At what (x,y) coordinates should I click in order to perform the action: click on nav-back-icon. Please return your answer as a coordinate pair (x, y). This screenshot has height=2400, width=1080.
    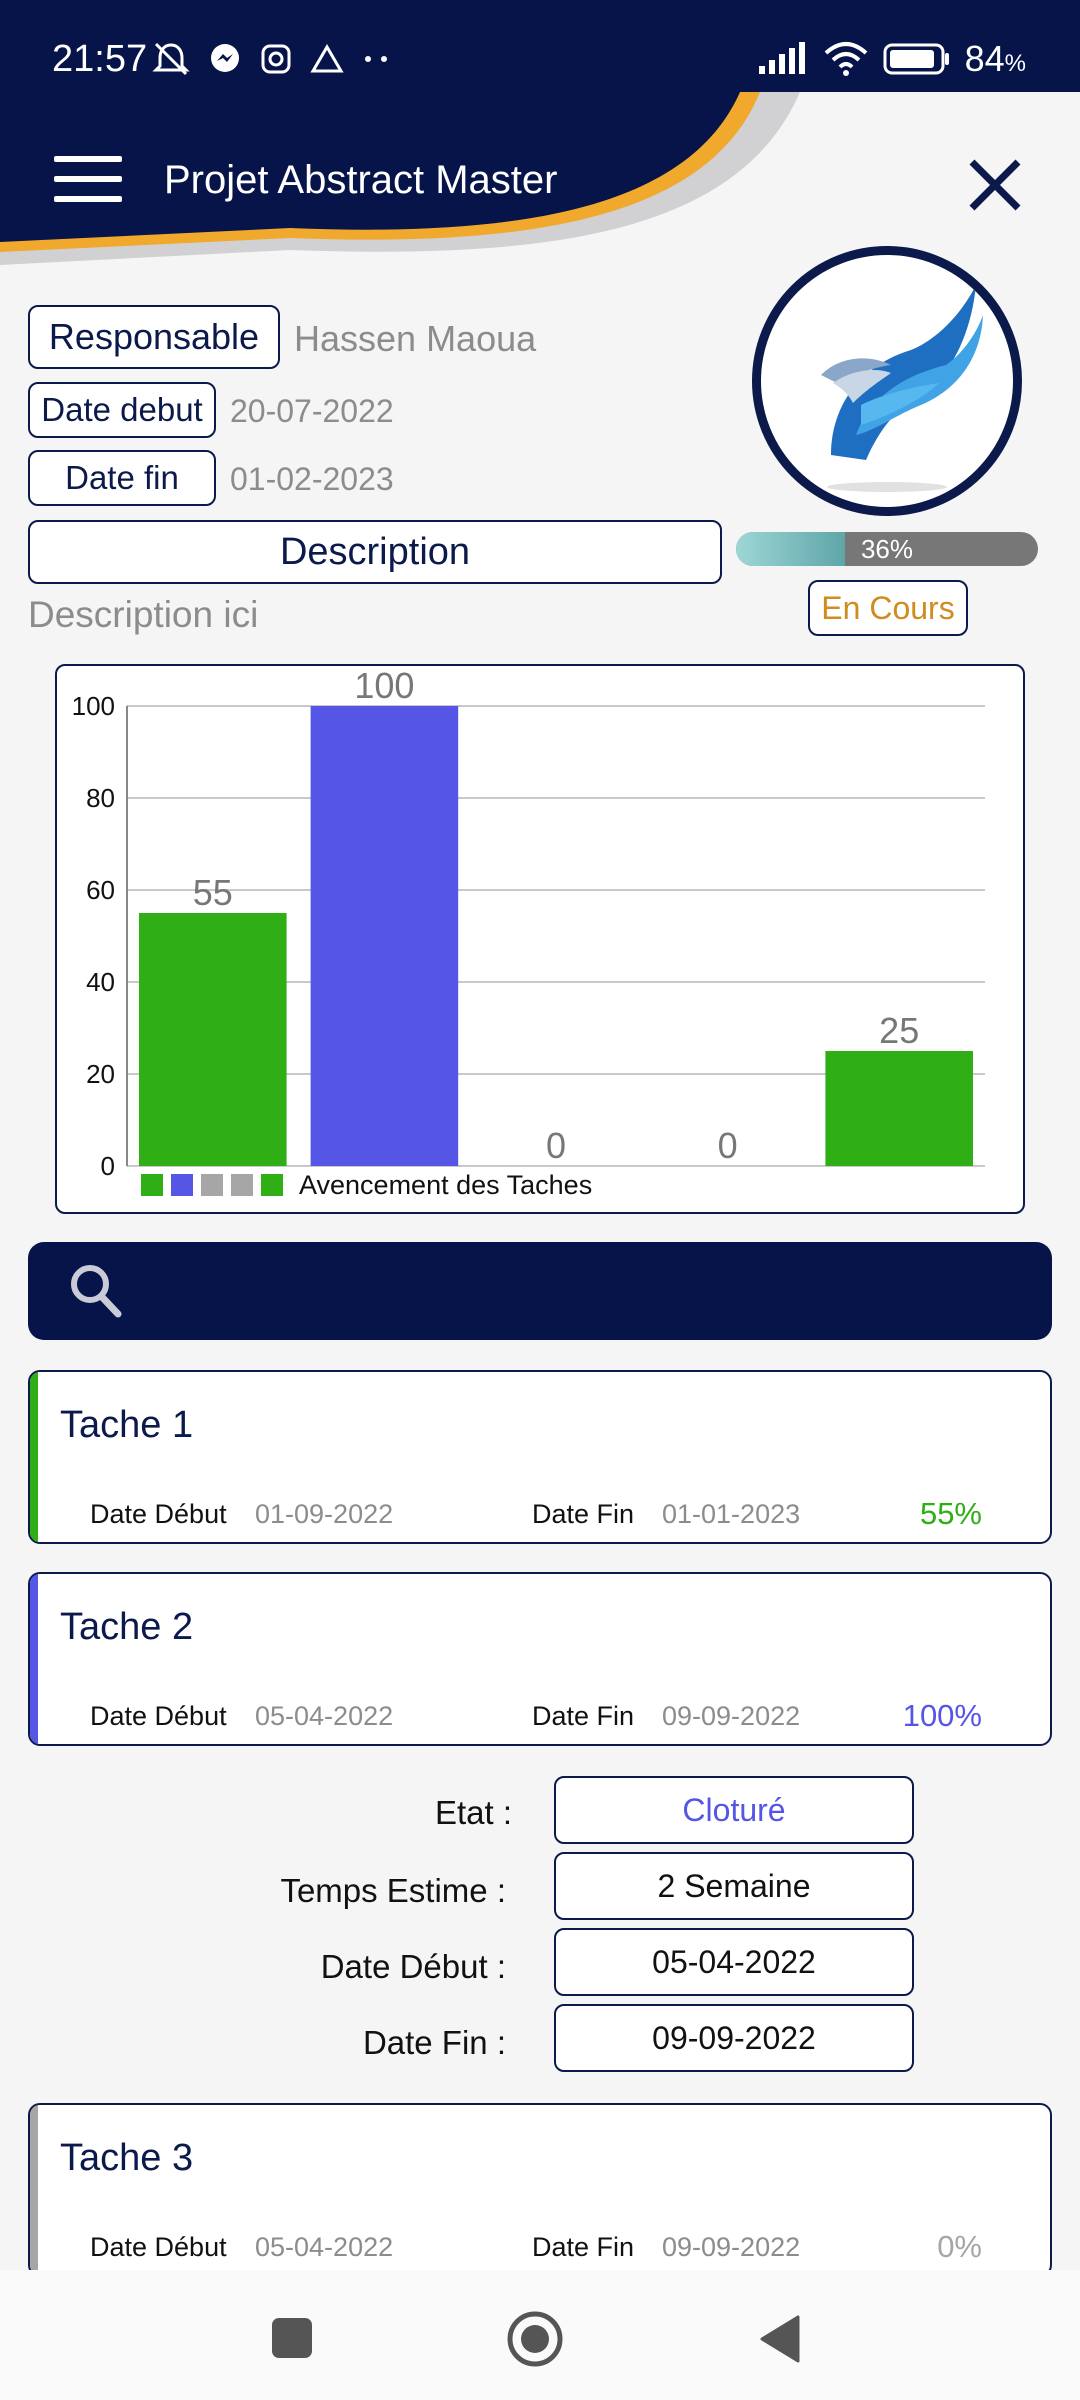
    Looking at the image, I should click on (781, 2339).